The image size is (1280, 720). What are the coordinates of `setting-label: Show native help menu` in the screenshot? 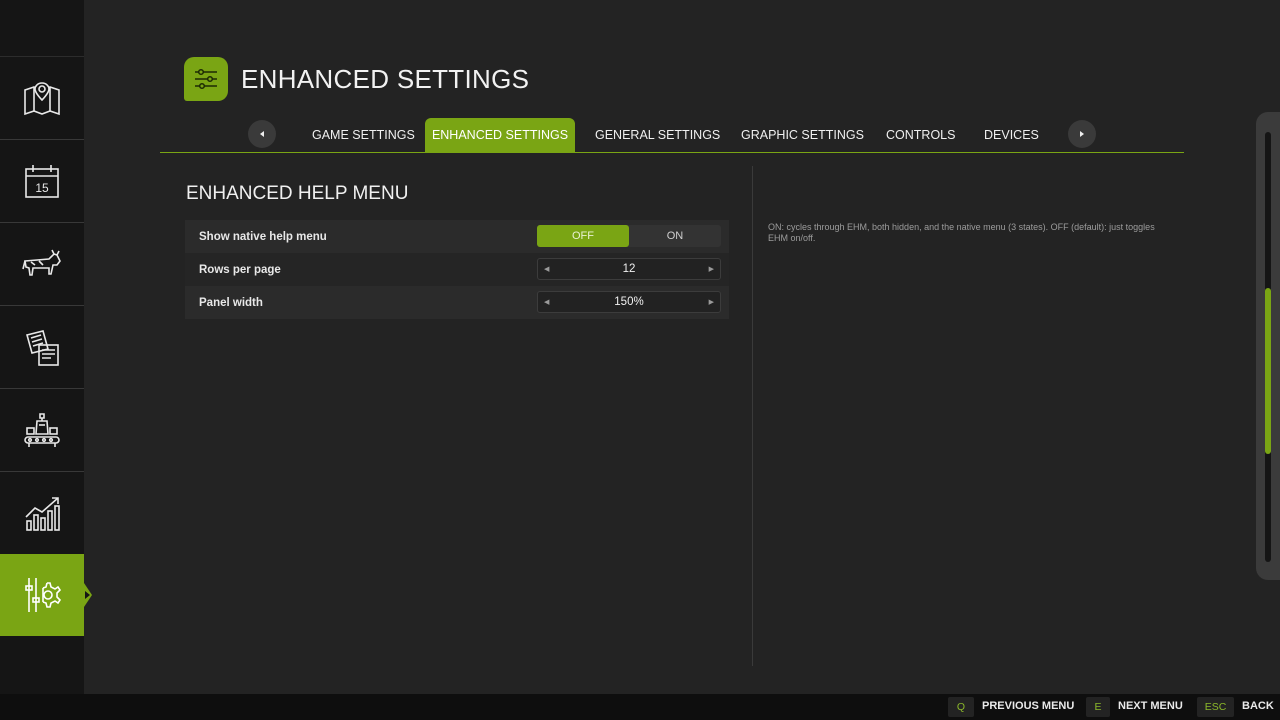 It's located at (263, 236).